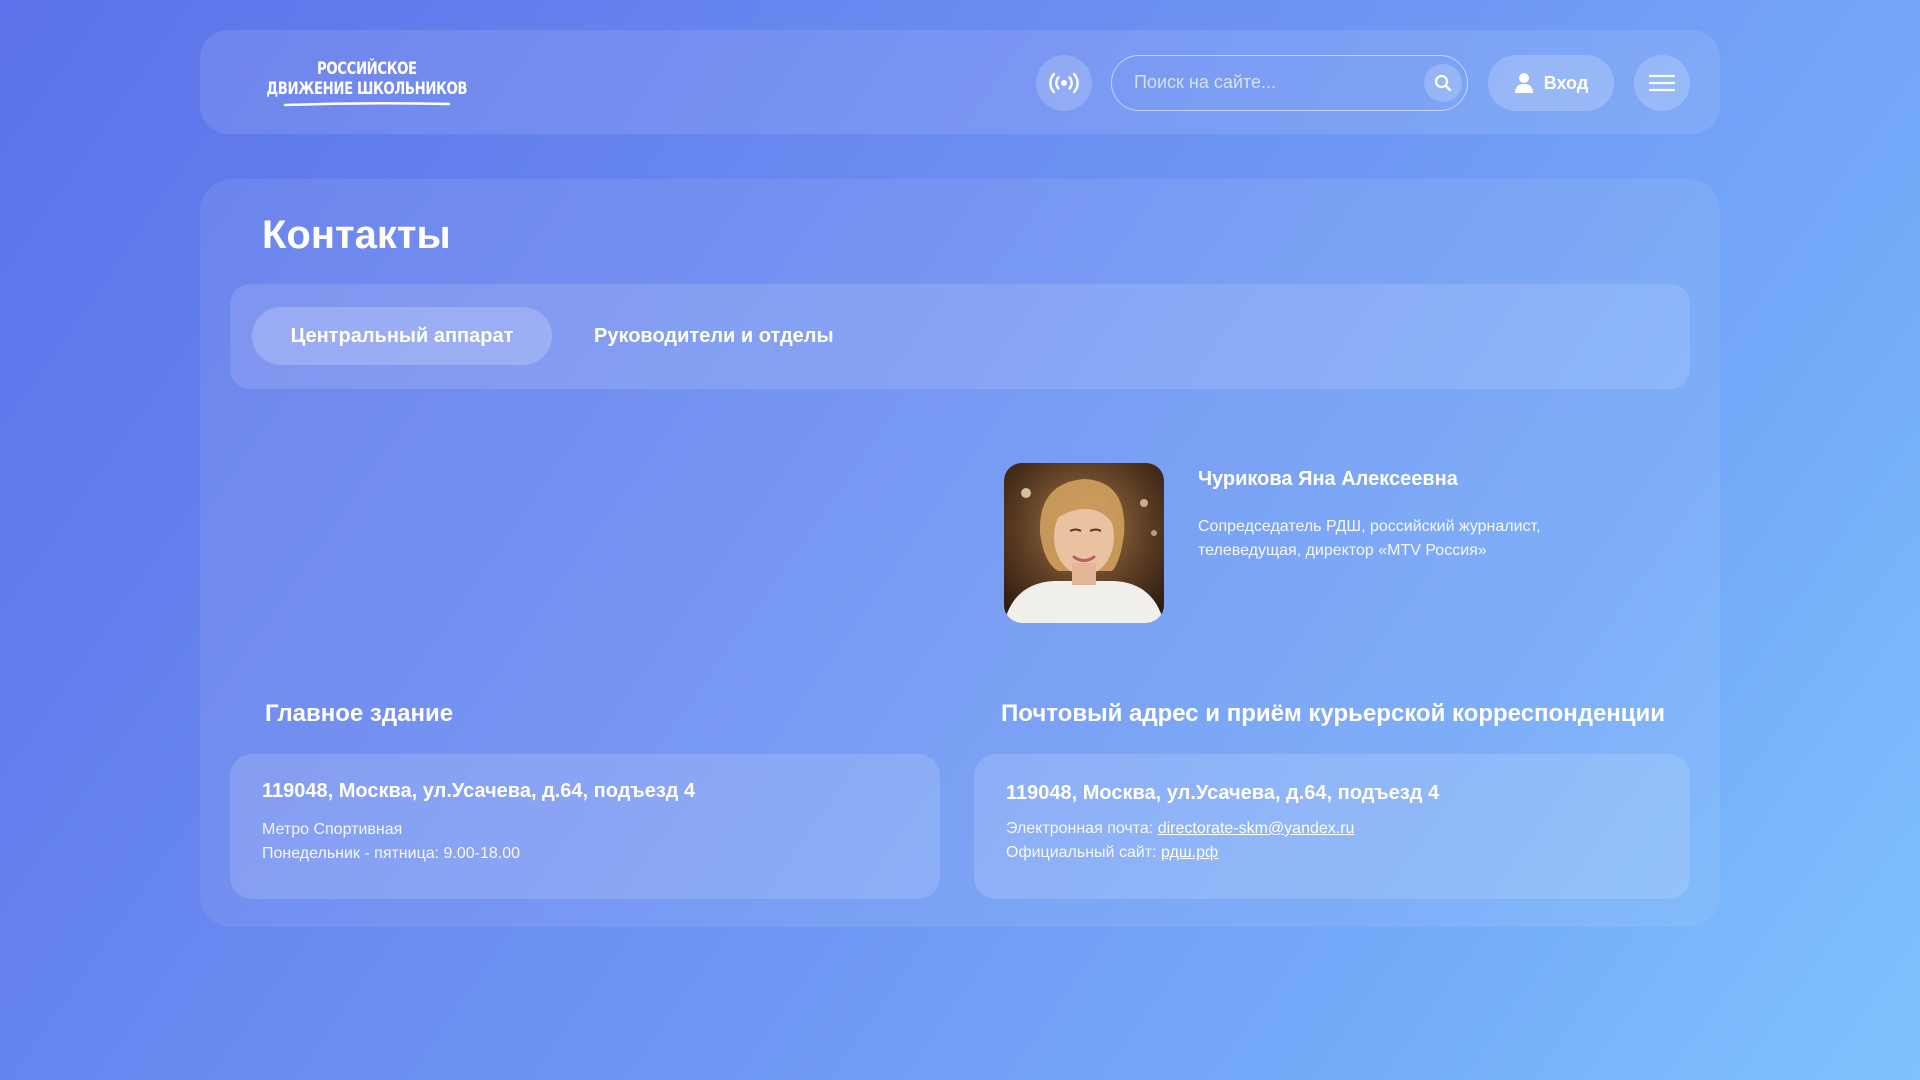  What do you see at coordinates (332, 829) in the screenshot?
I see `metro-info: Метро Спортивная` at bounding box center [332, 829].